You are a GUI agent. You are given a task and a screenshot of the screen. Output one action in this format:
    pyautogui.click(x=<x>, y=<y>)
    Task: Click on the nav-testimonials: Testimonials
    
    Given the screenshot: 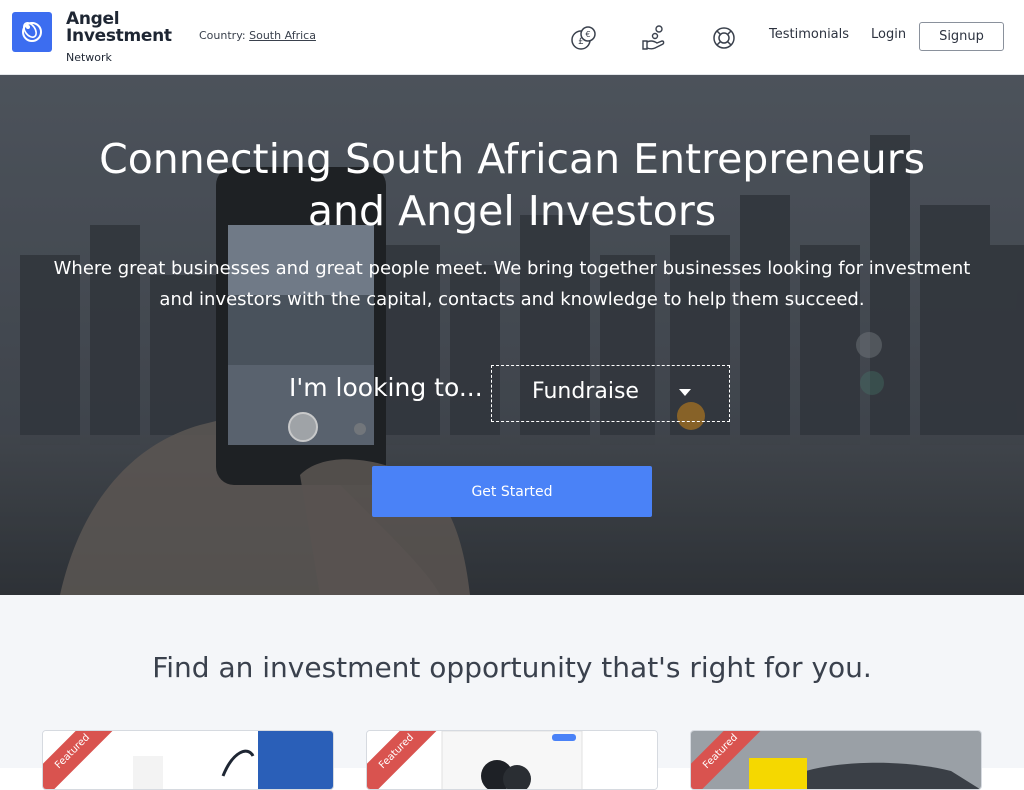 What is the action you would take?
    pyautogui.click(x=809, y=34)
    